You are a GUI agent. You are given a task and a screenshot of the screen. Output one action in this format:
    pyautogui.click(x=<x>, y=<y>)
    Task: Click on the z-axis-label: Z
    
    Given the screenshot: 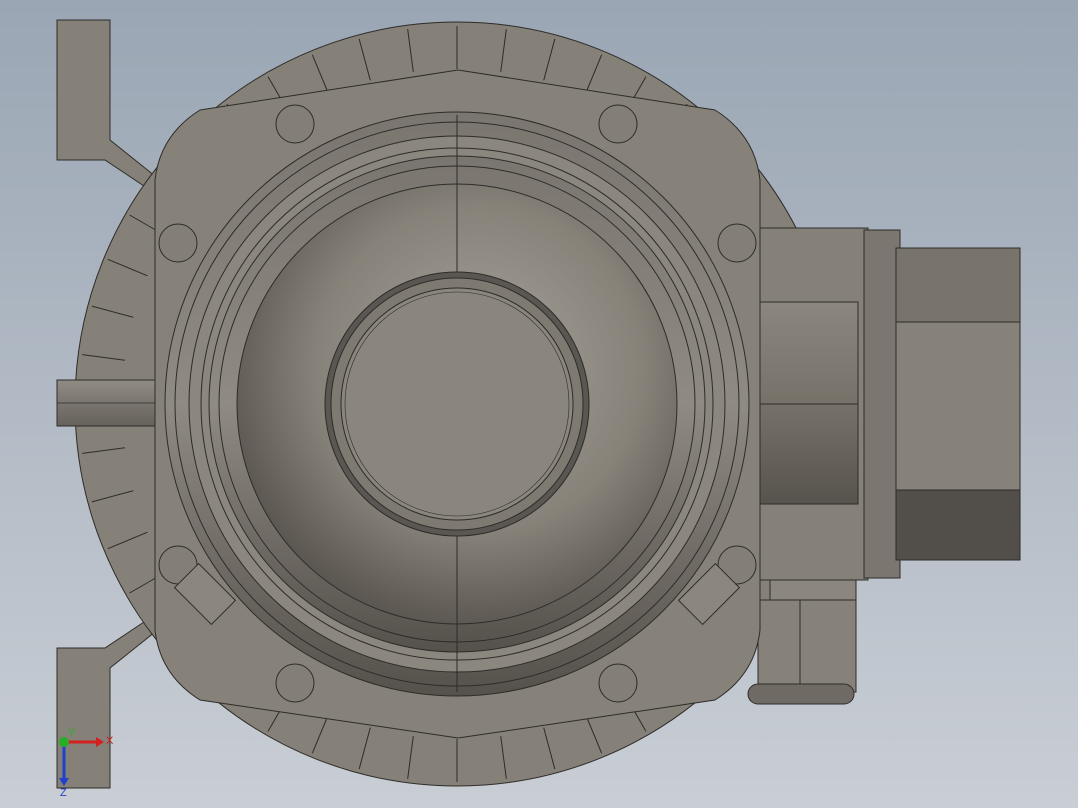 What is the action you would take?
    pyautogui.click(x=63, y=792)
    